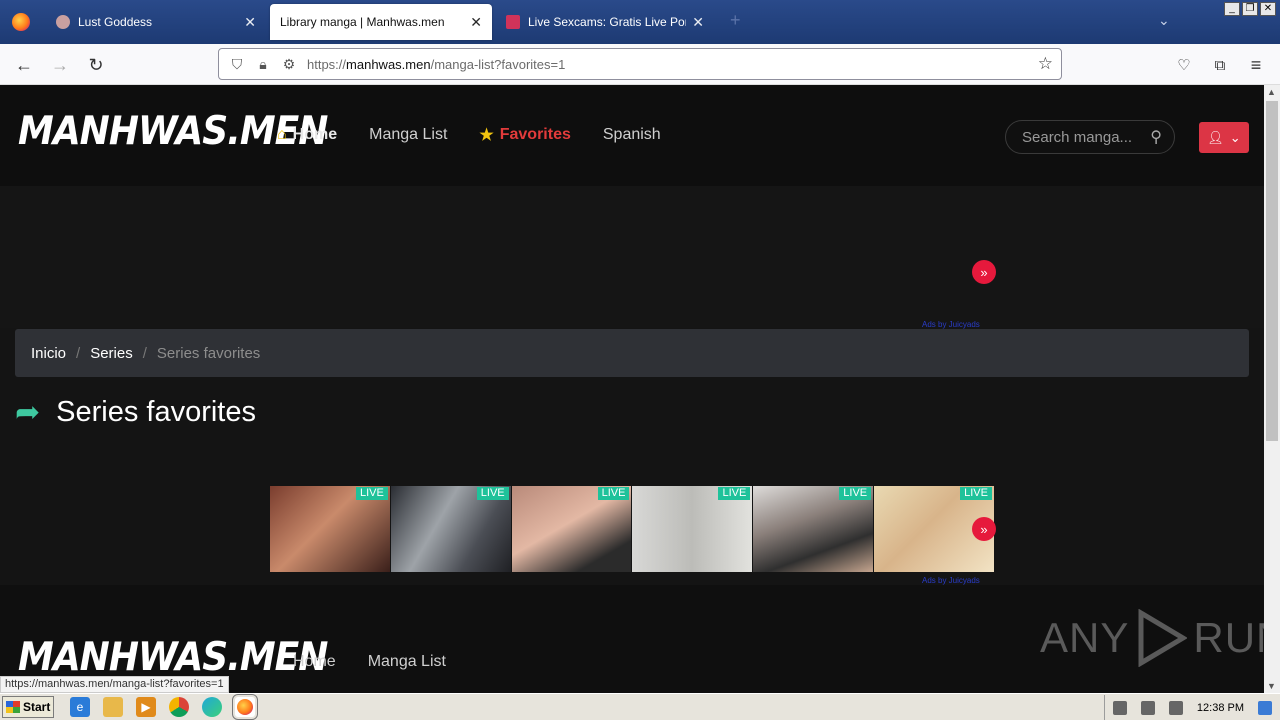  Describe the element at coordinates (1256, 65) in the screenshot. I see `hamburger-menu-icon: ≡` at that location.